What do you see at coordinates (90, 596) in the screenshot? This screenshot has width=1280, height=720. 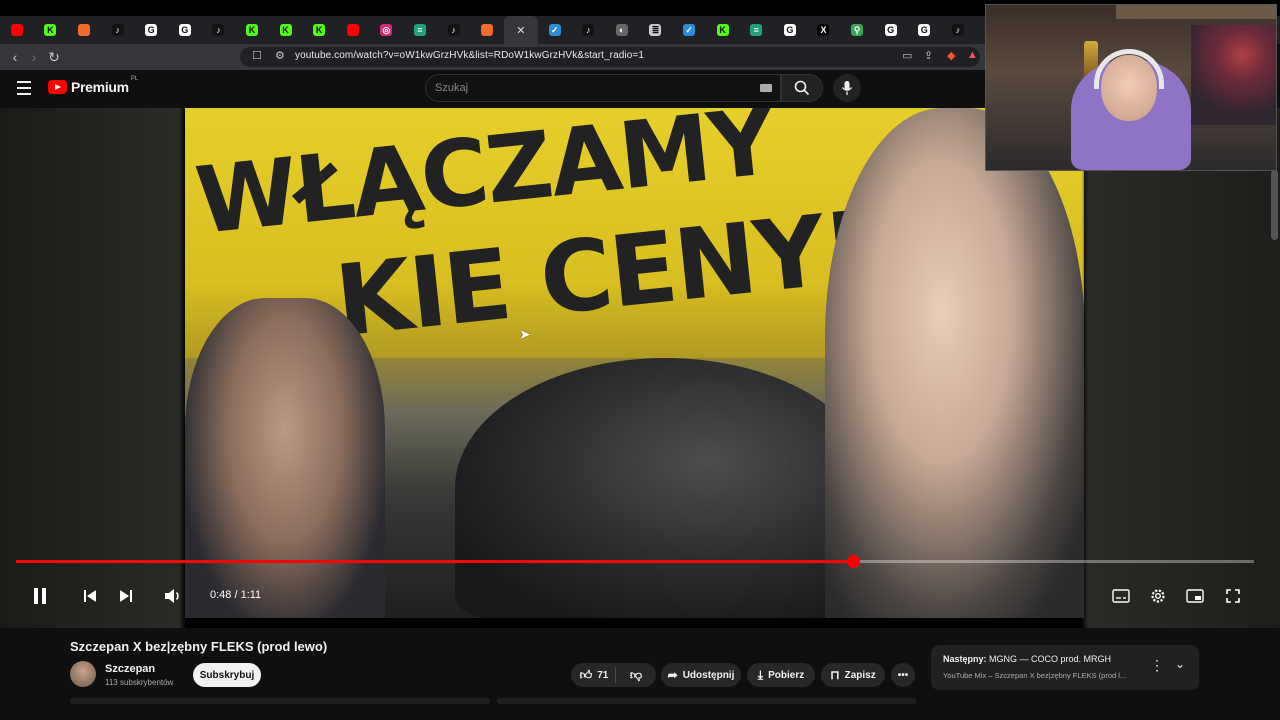 I see `previous-button` at bounding box center [90, 596].